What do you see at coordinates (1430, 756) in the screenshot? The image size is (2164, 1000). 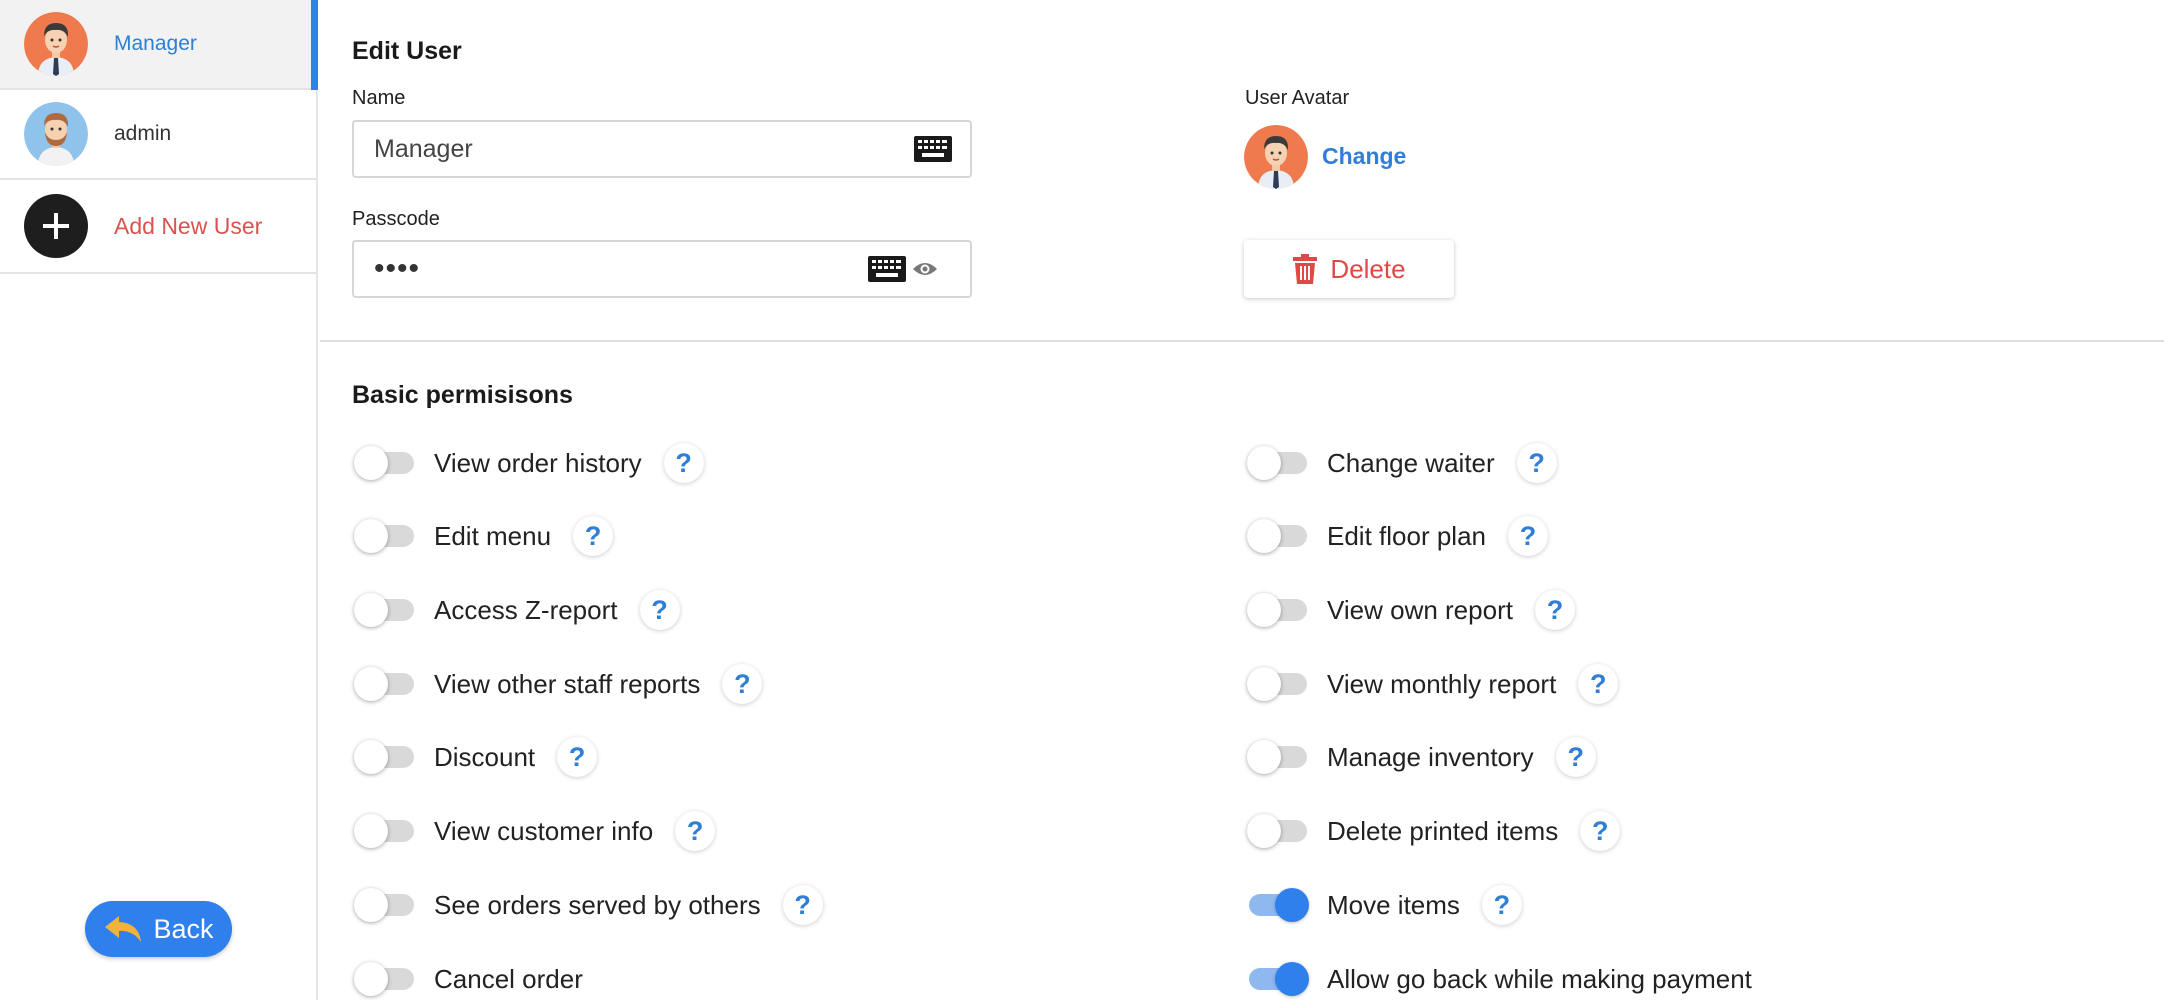 I see `permission-label: Manage inventory` at bounding box center [1430, 756].